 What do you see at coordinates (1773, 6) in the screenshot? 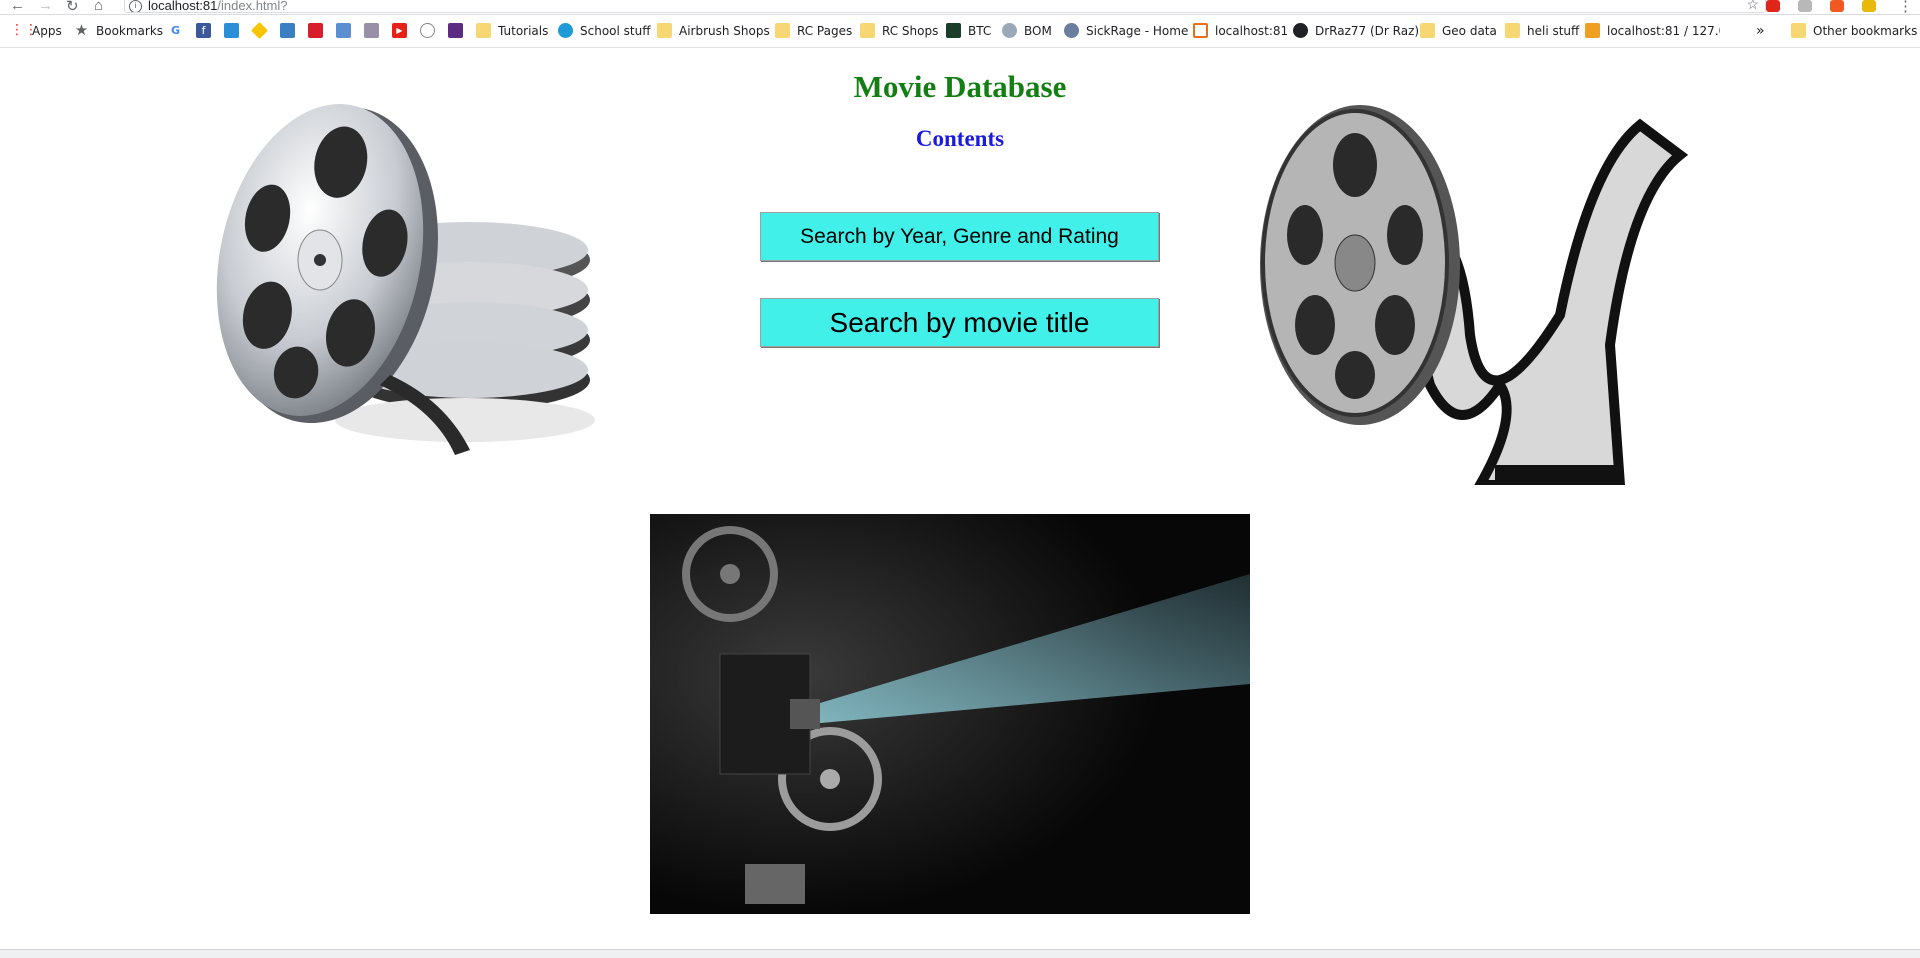
I see `opera-extension-icon` at bounding box center [1773, 6].